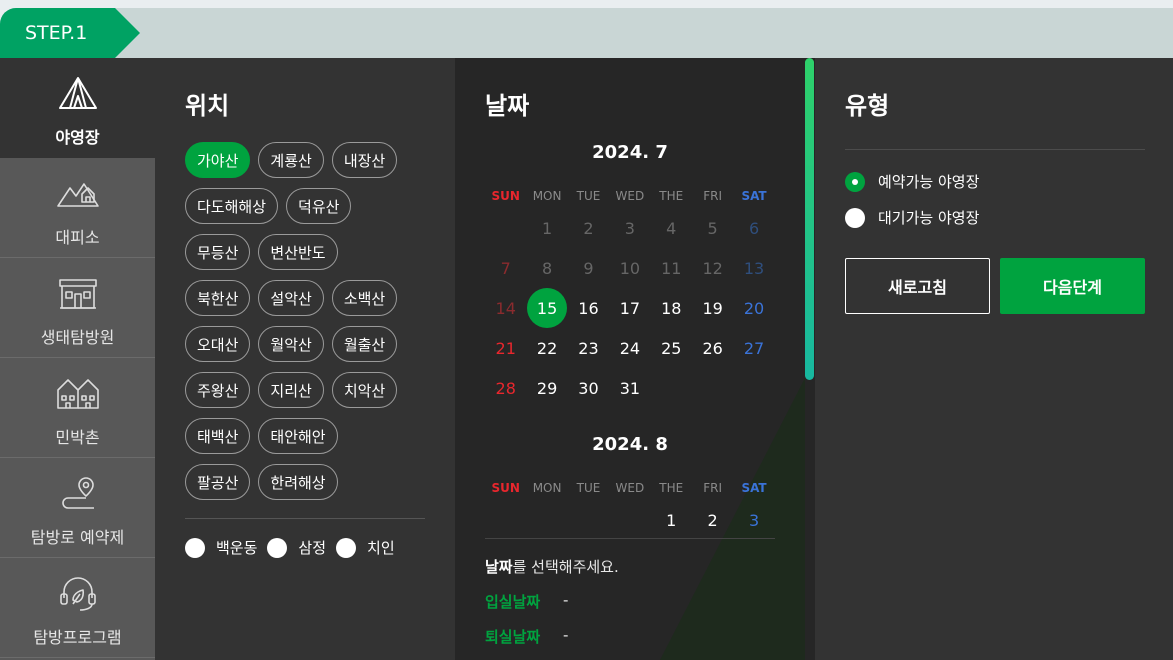  Describe the element at coordinates (588, 388) in the screenshot. I see `calendar-day: 30` at that location.